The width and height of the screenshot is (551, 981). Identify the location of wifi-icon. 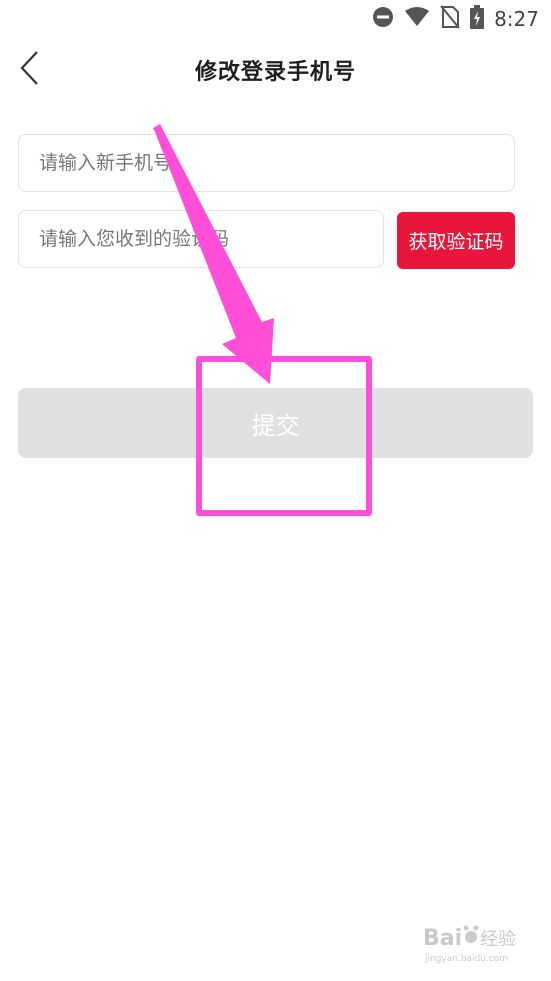
(417, 19).